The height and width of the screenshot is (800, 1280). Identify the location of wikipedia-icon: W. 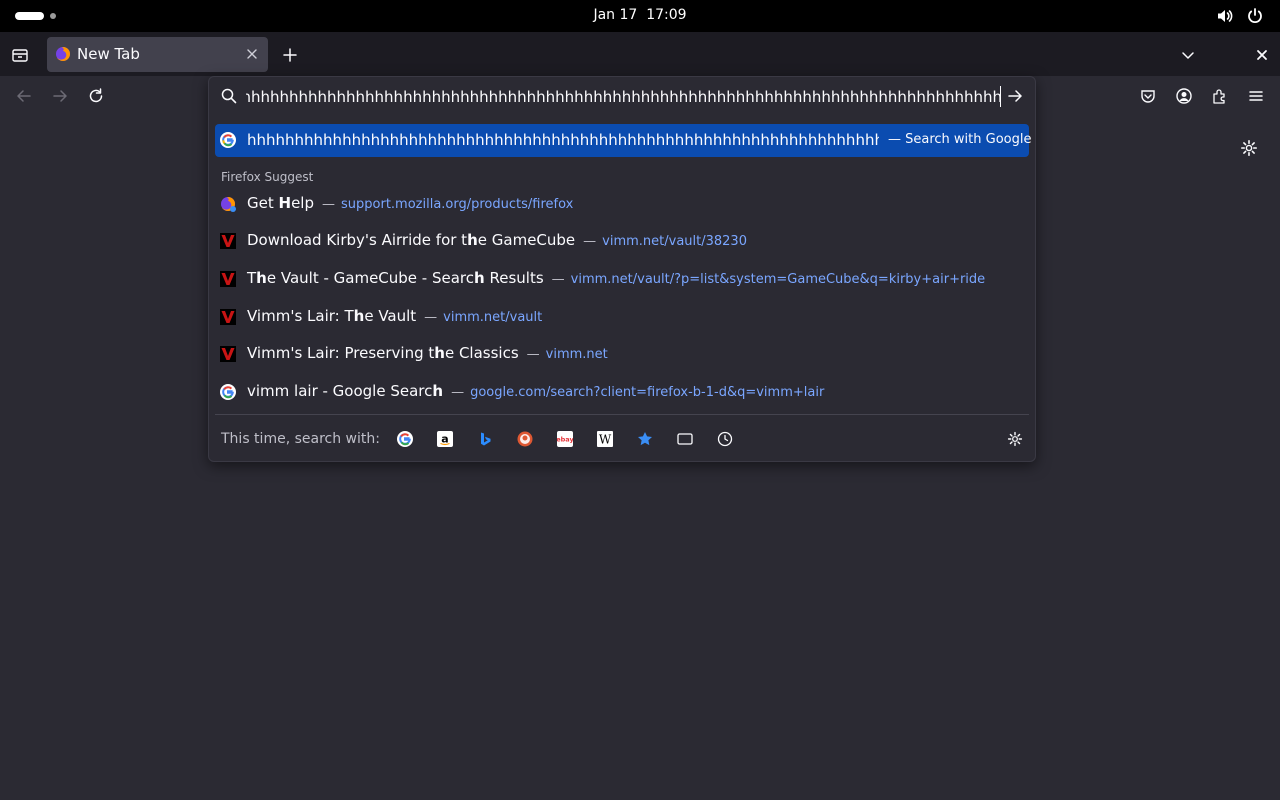
(605, 439).